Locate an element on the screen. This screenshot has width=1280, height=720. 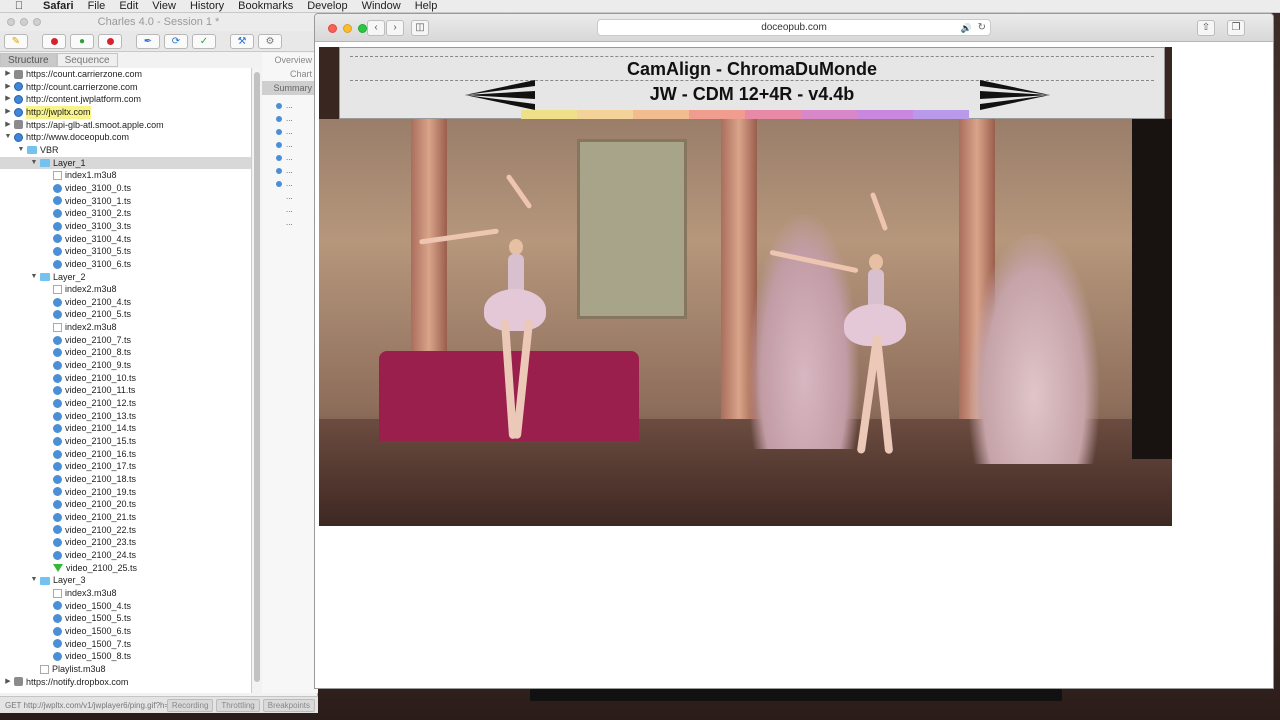
tree-row: ▼ Layer_3 is located at coordinates (125, 580).